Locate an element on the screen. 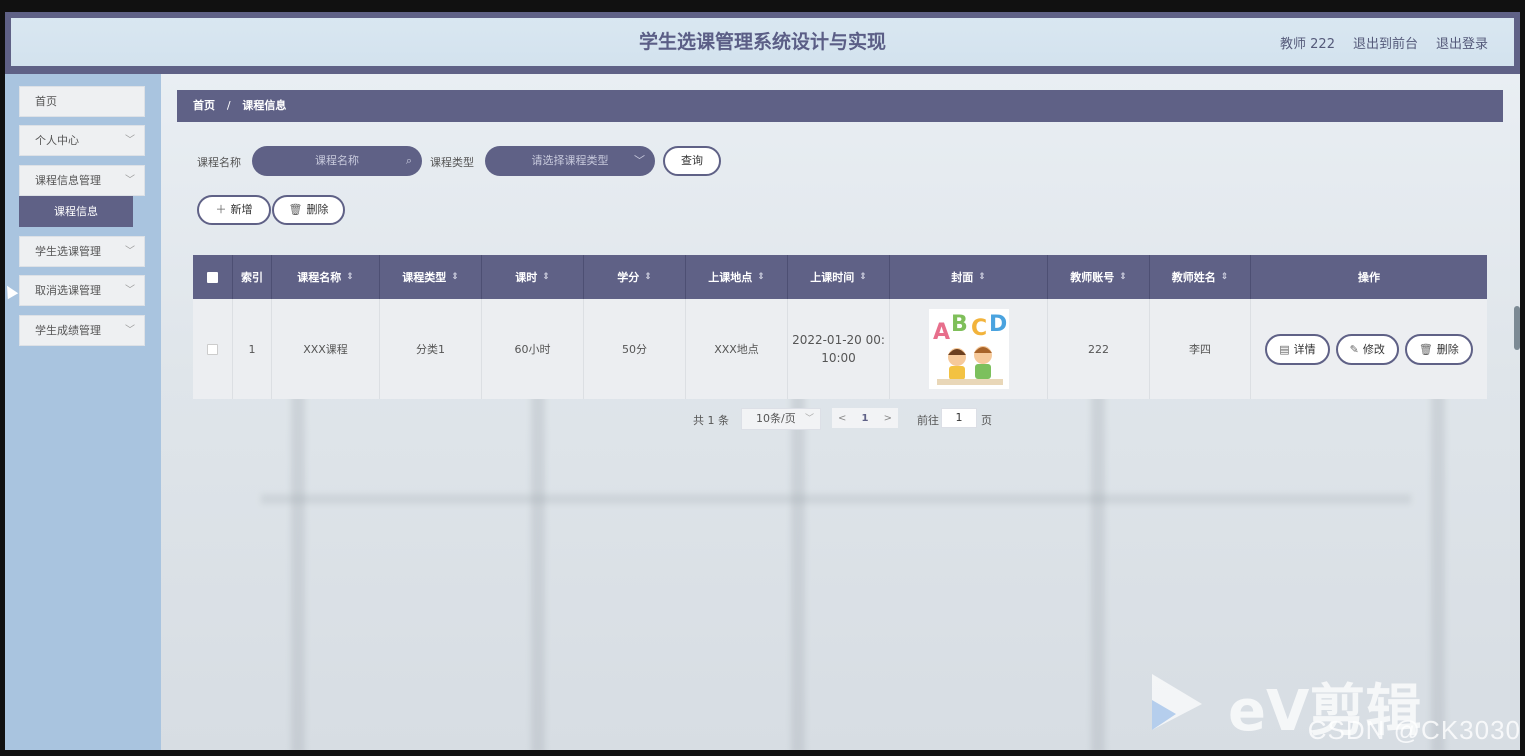  course-type-select: 请选择课程类型 ﹀ is located at coordinates (570, 161).